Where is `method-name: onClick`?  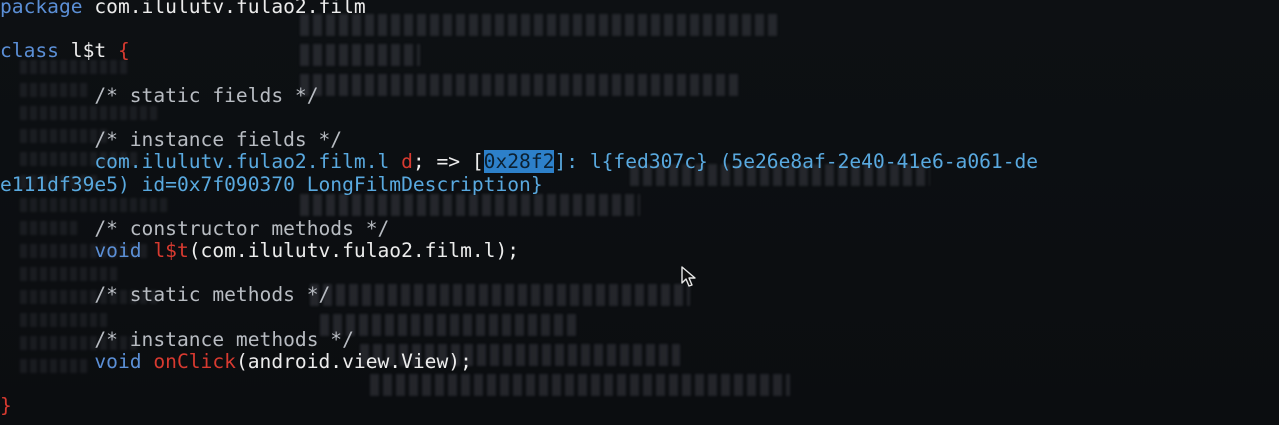
method-name: onClick is located at coordinates (188, 361).